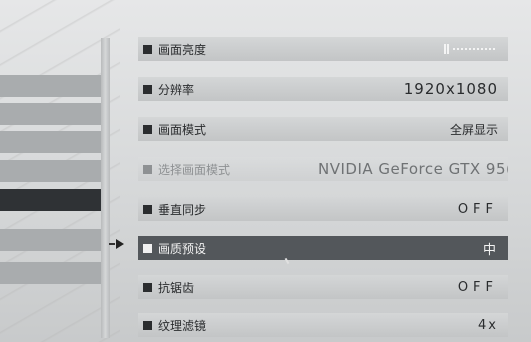 The image size is (531, 342). What do you see at coordinates (54, 200) in the screenshot?
I see `category-tab-active` at bounding box center [54, 200].